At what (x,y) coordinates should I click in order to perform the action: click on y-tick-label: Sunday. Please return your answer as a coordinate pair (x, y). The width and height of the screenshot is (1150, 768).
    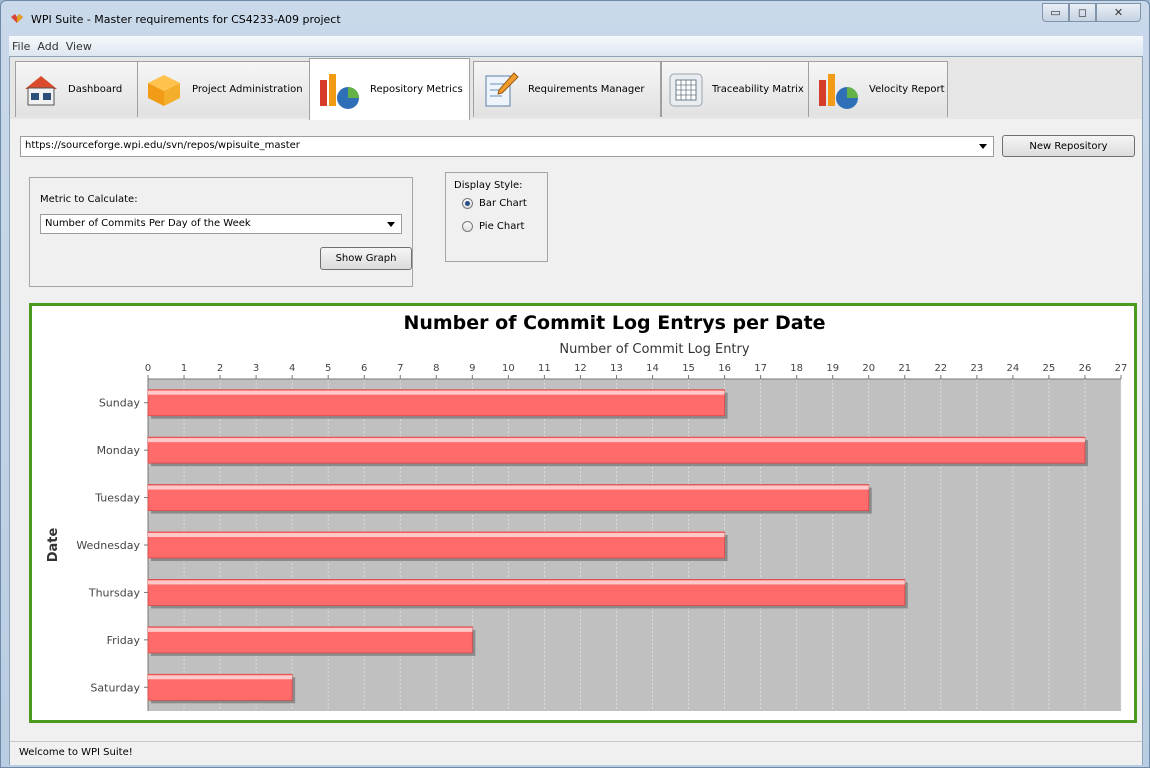
    Looking at the image, I should click on (120, 403).